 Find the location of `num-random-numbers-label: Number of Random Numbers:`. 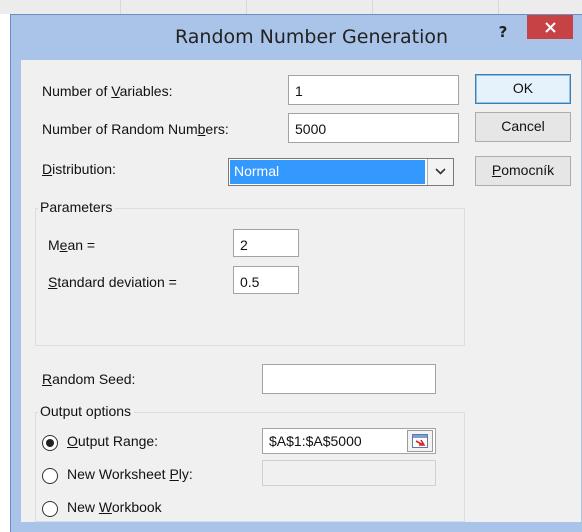

num-random-numbers-label: Number of Random Numbers: is located at coordinates (135, 129).